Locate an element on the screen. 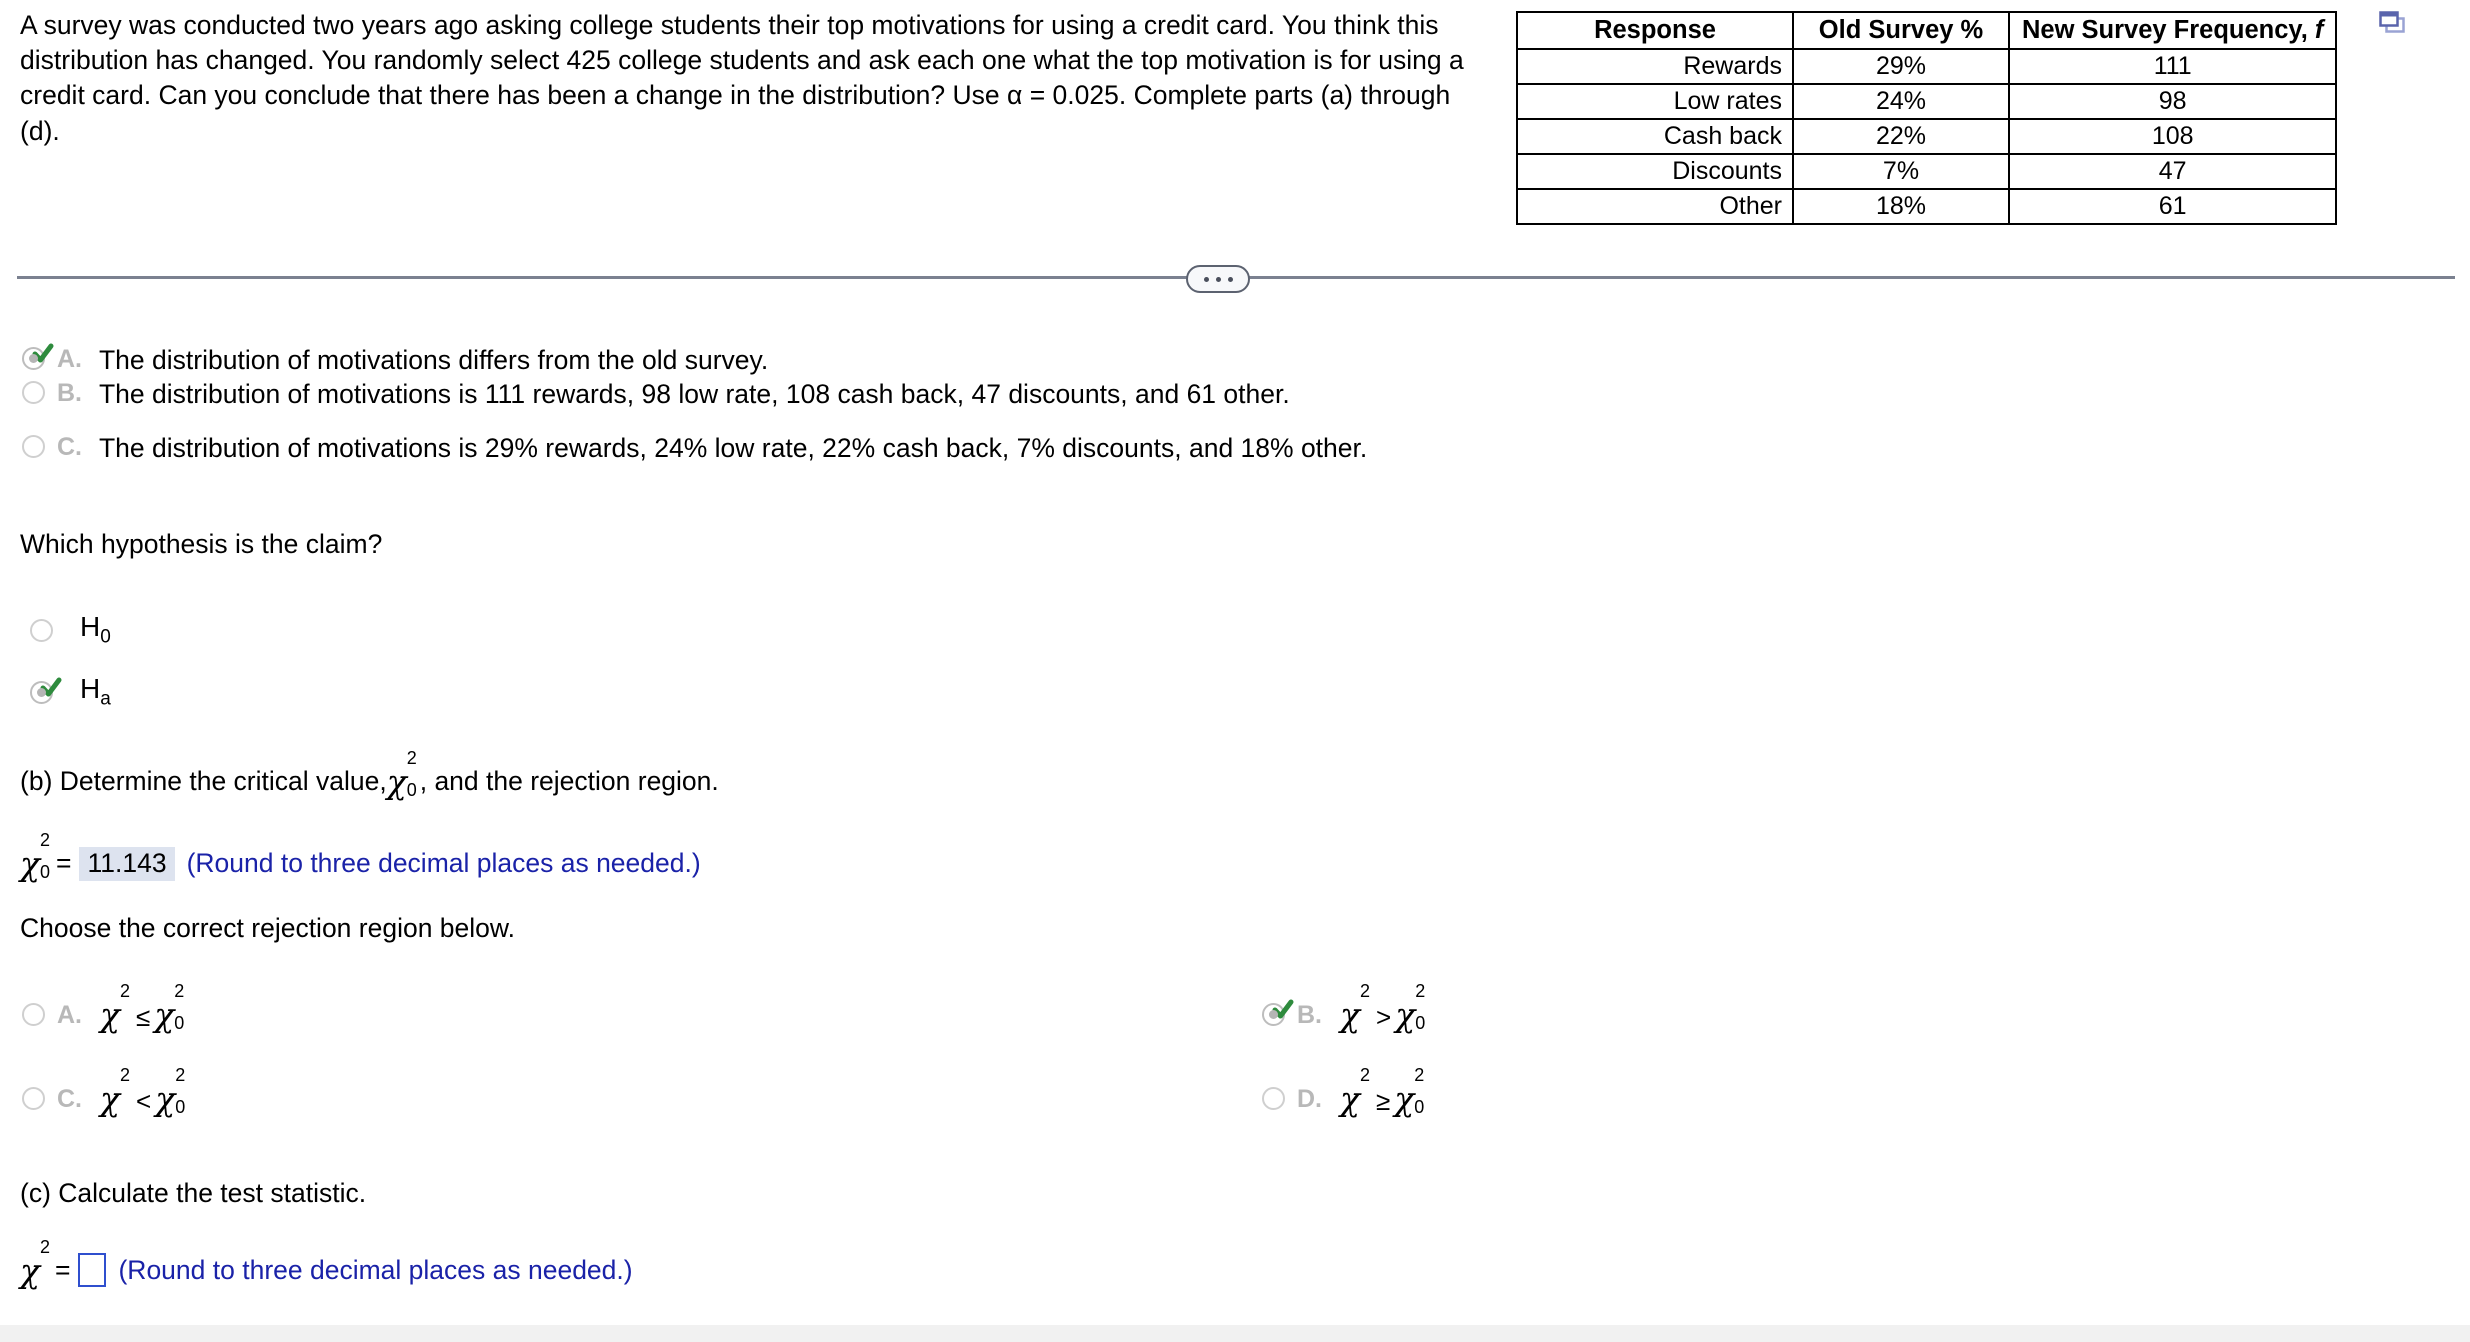 This screenshot has height=1342, width=2470. column-header-new-survey-text: New Survey Frequency, is located at coordinates (2168, 30).